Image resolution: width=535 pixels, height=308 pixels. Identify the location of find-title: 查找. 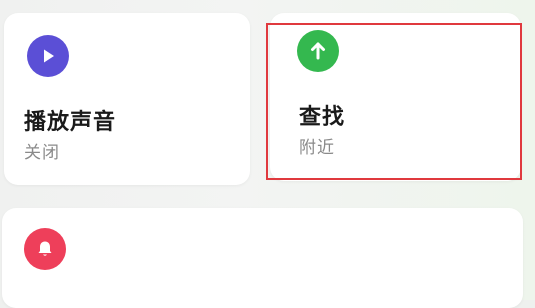
(322, 117).